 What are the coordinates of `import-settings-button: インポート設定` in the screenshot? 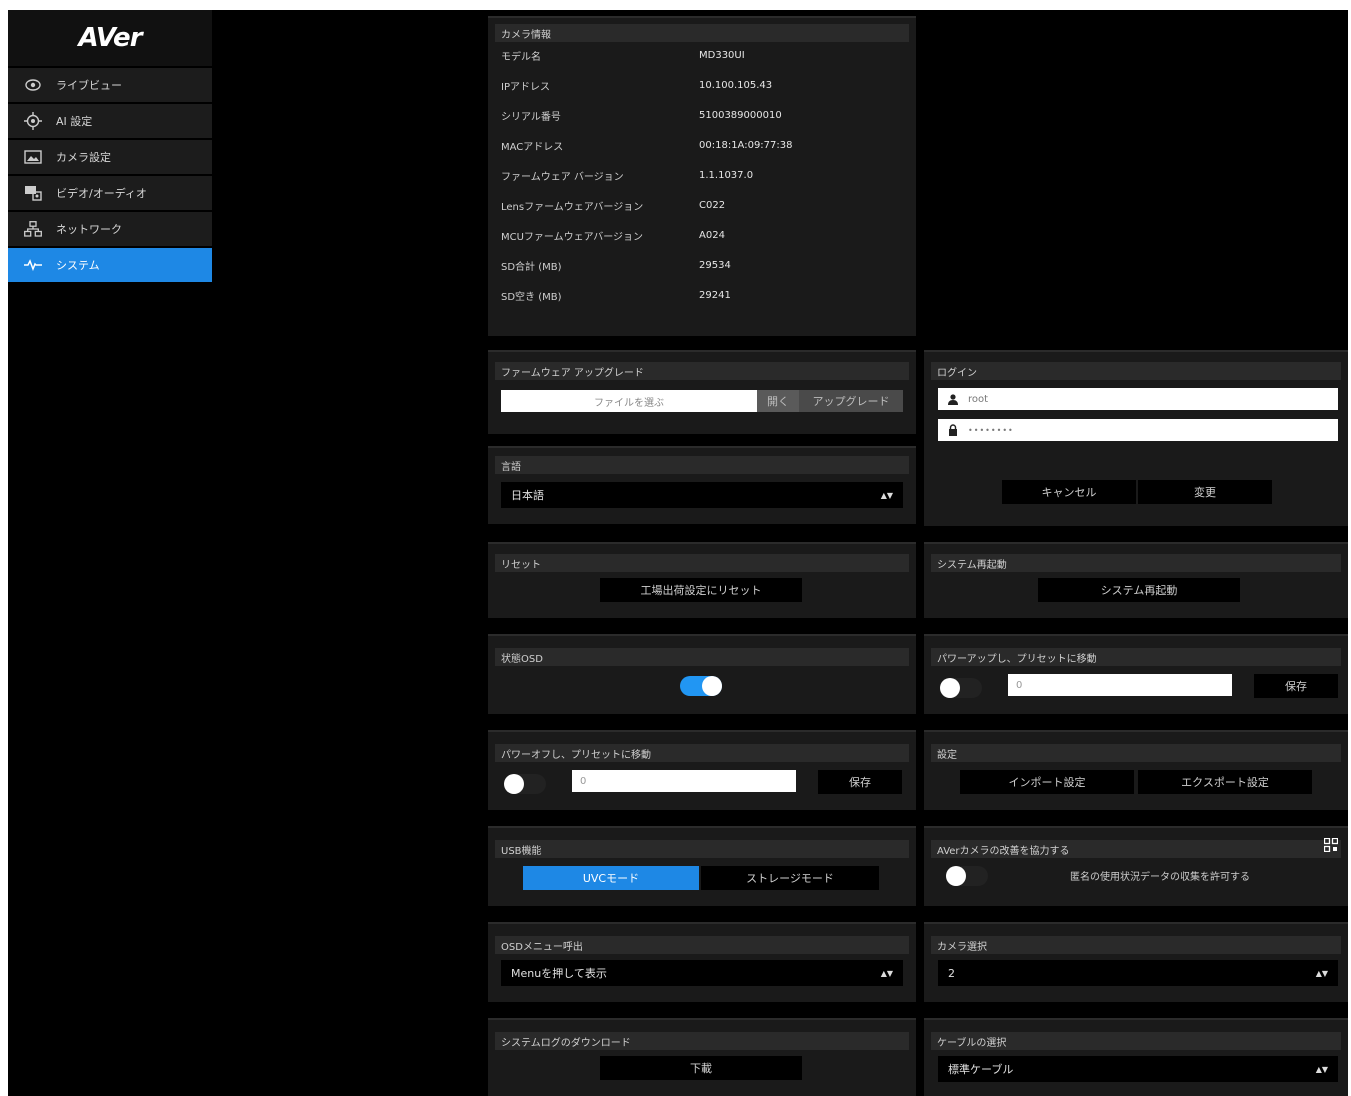 It's located at (1047, 782).